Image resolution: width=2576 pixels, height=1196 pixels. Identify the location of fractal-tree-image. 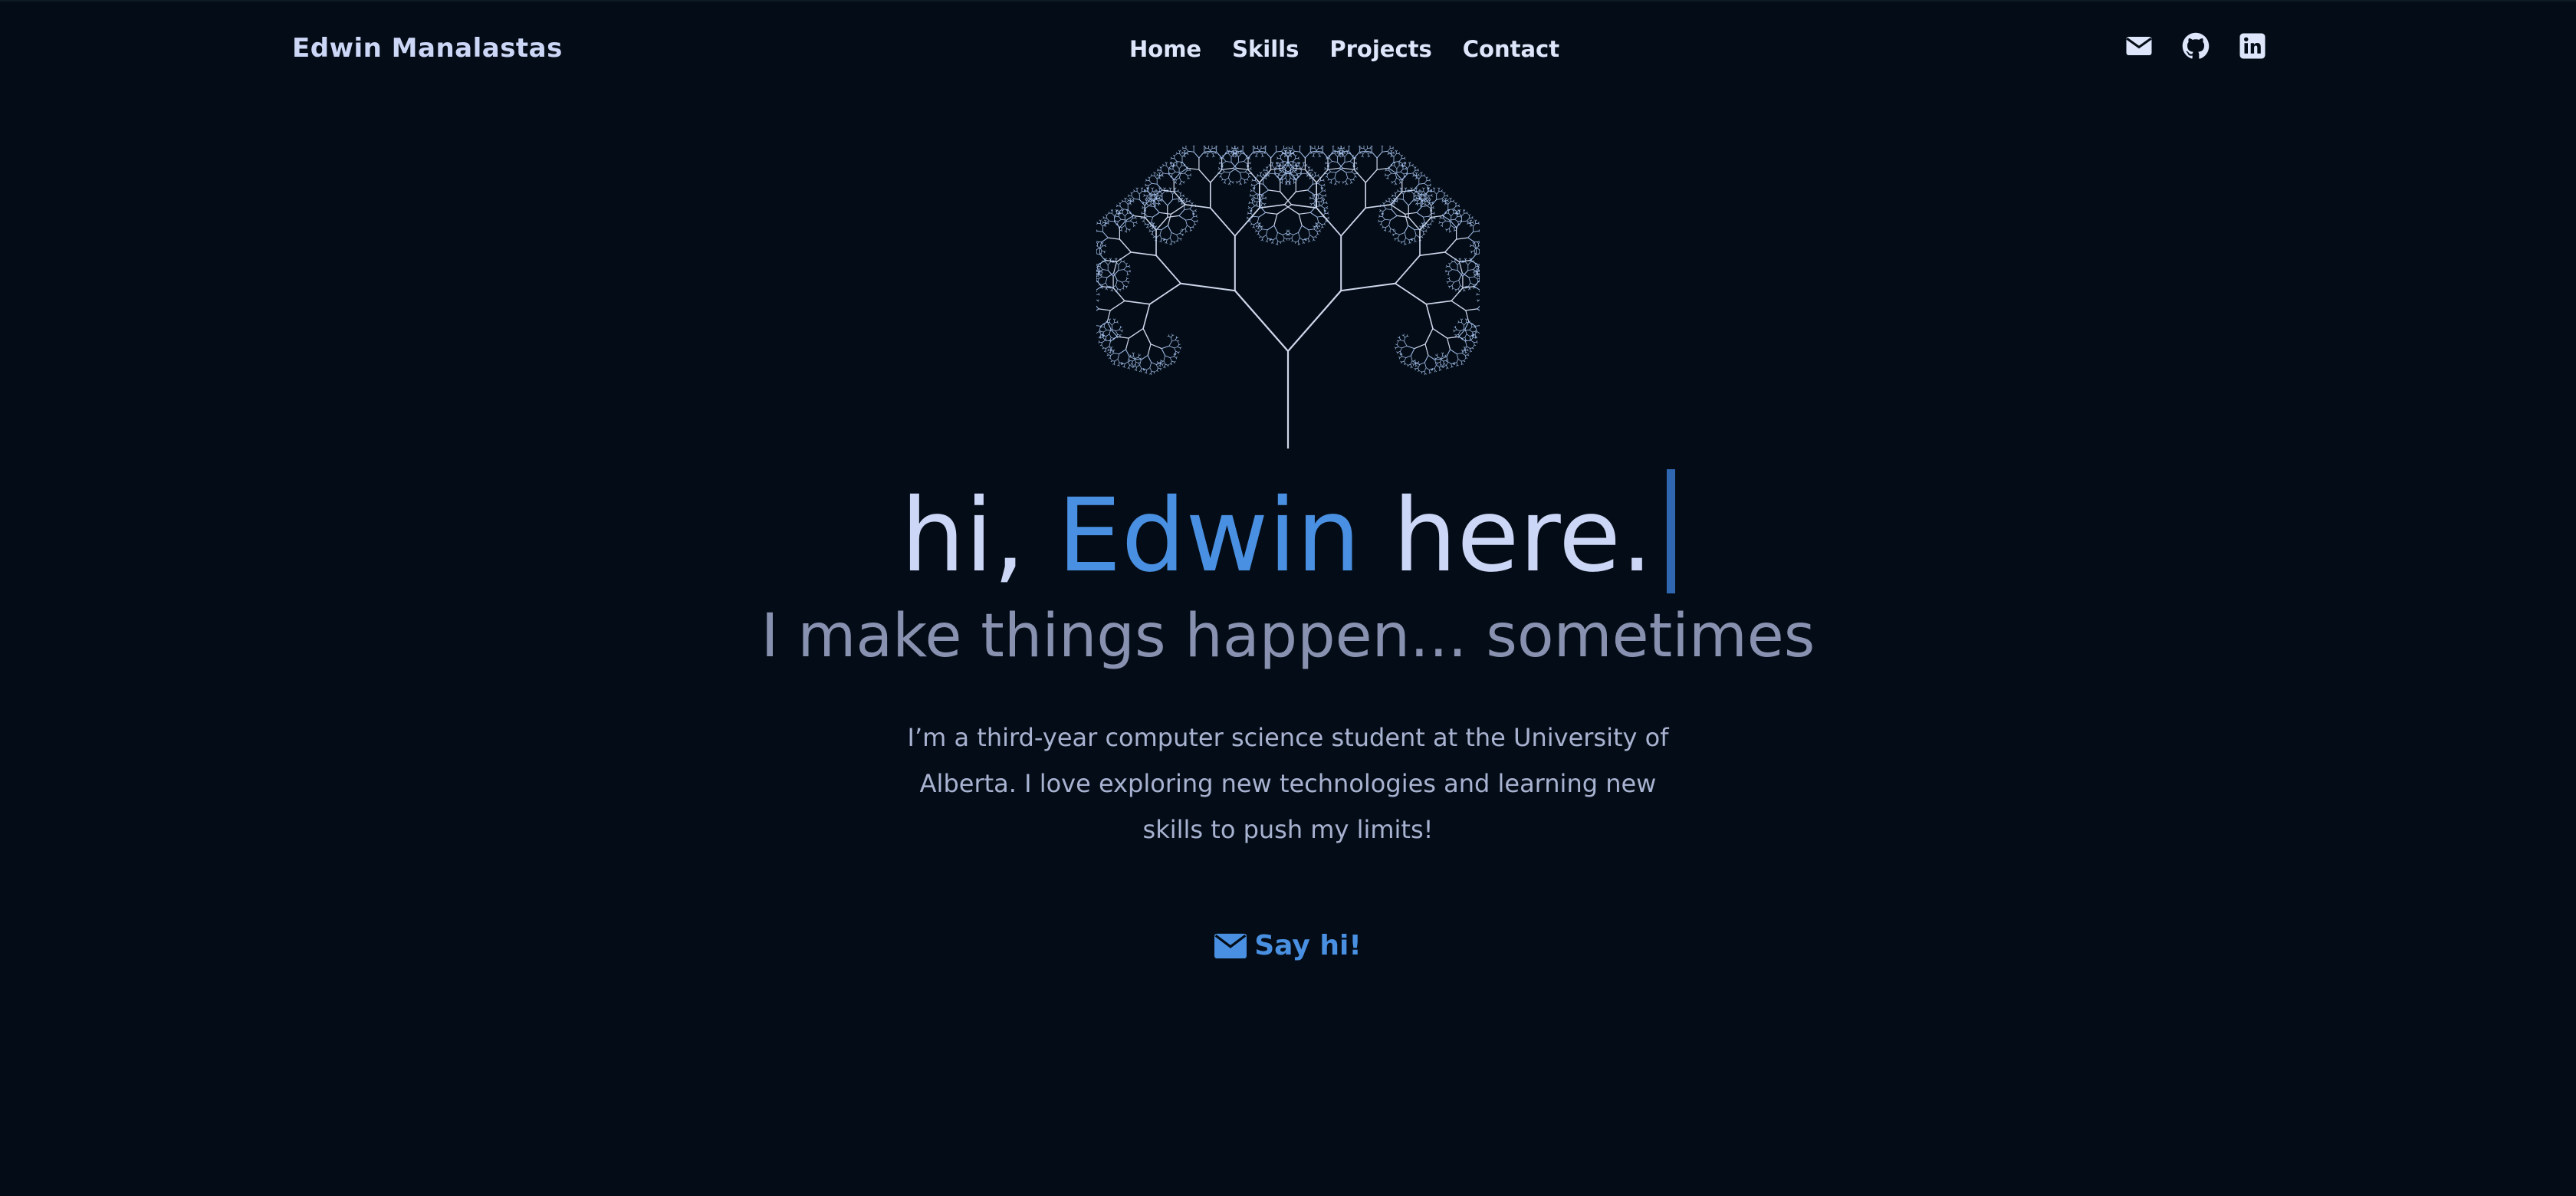
(1288, 297).